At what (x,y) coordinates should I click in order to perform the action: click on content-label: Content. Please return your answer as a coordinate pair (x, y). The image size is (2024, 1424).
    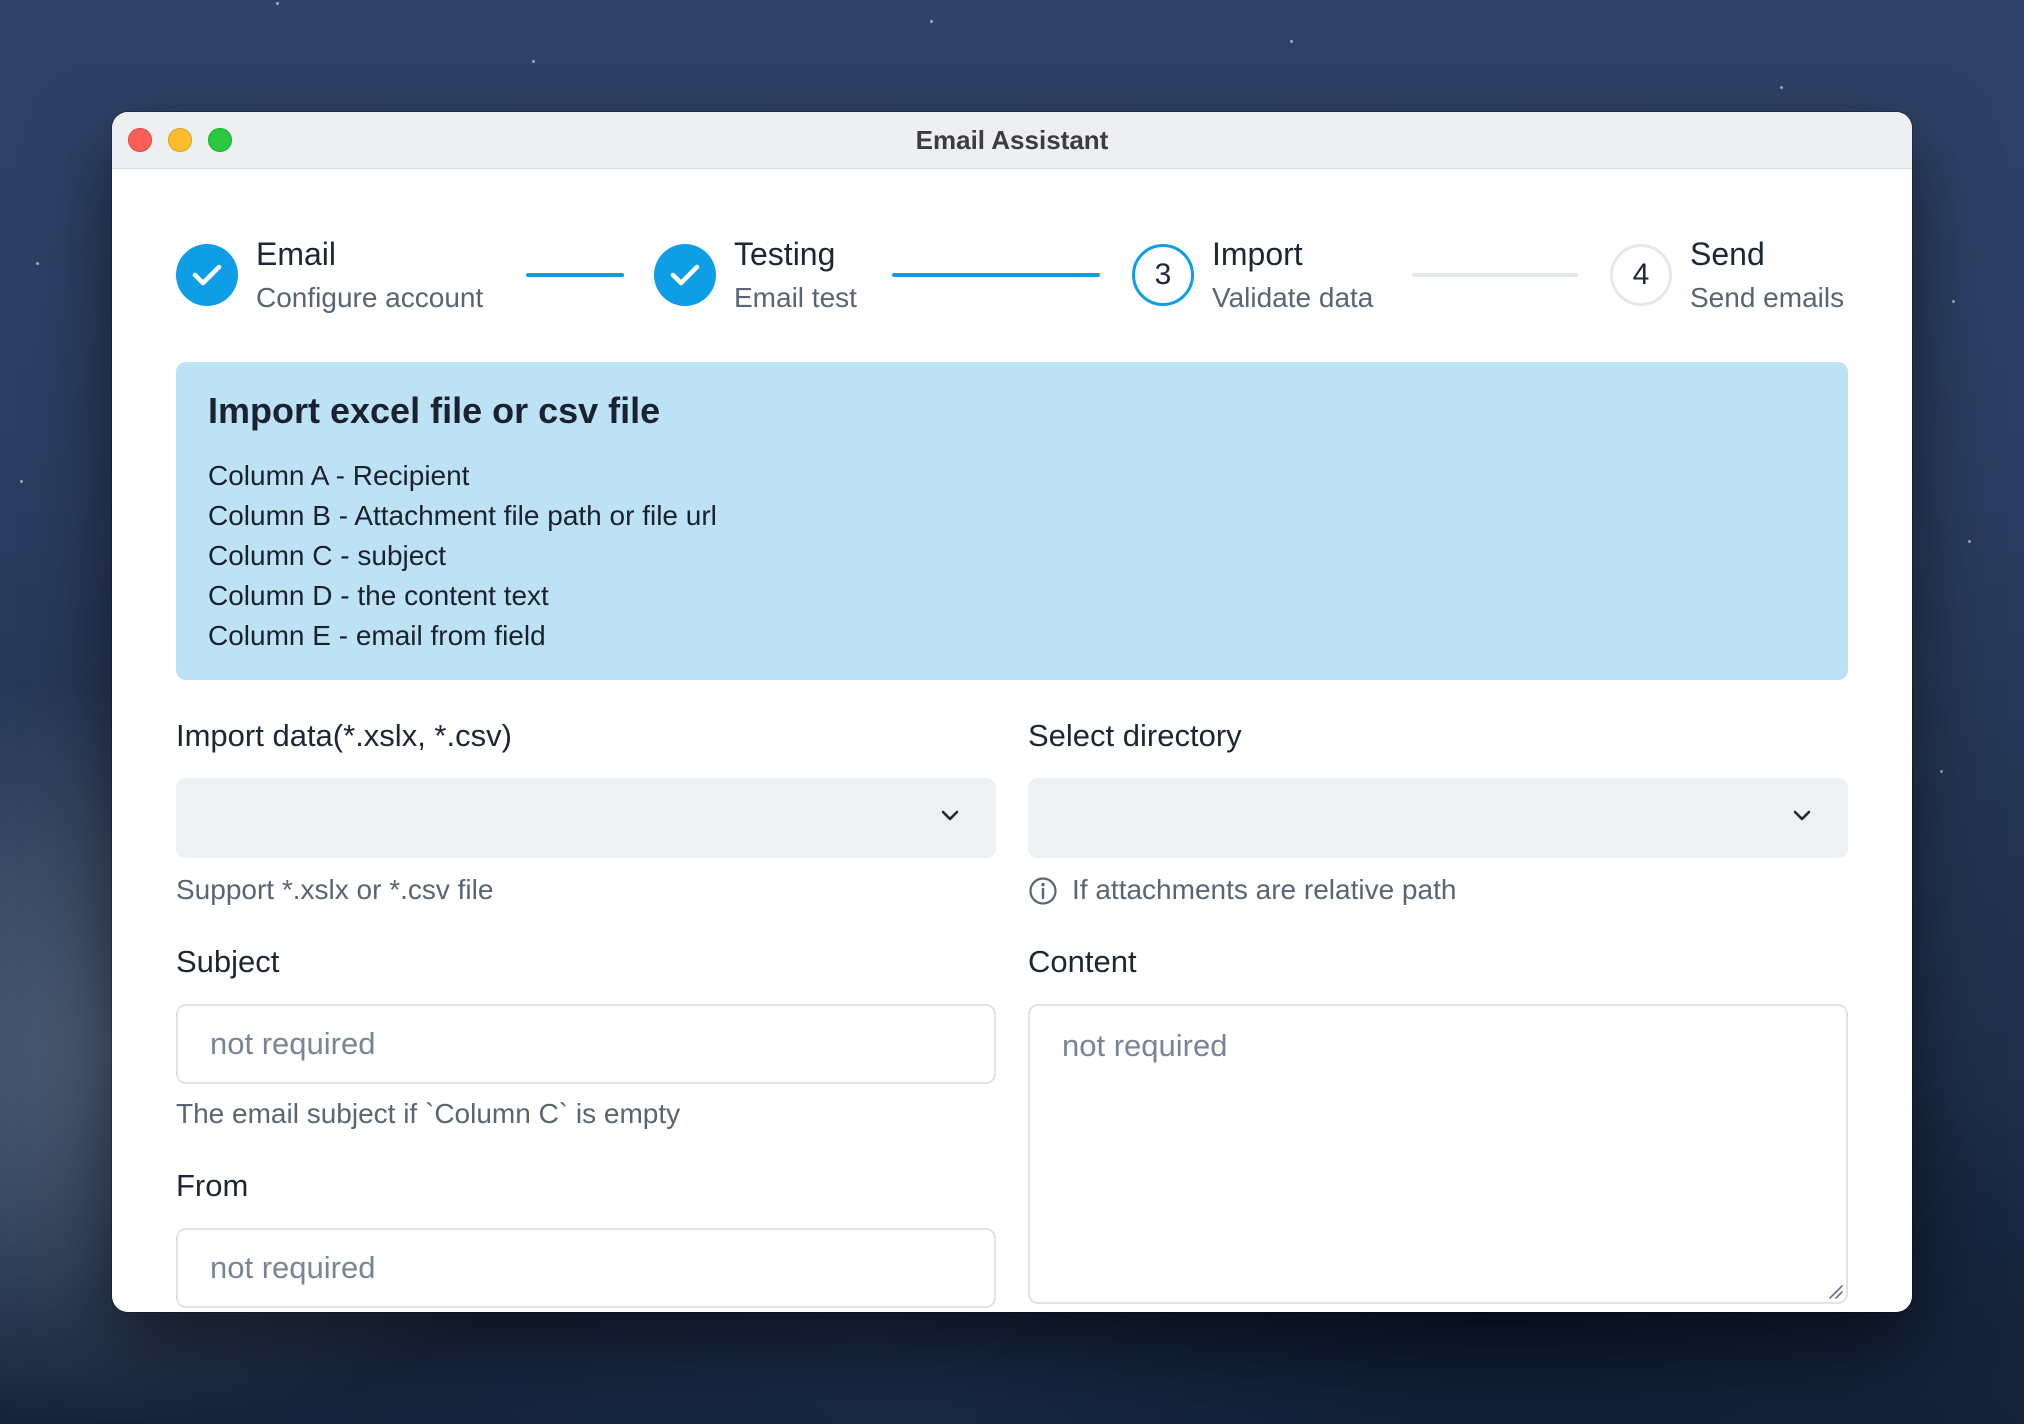
    Looking at the image, I should click on (1082, 961).